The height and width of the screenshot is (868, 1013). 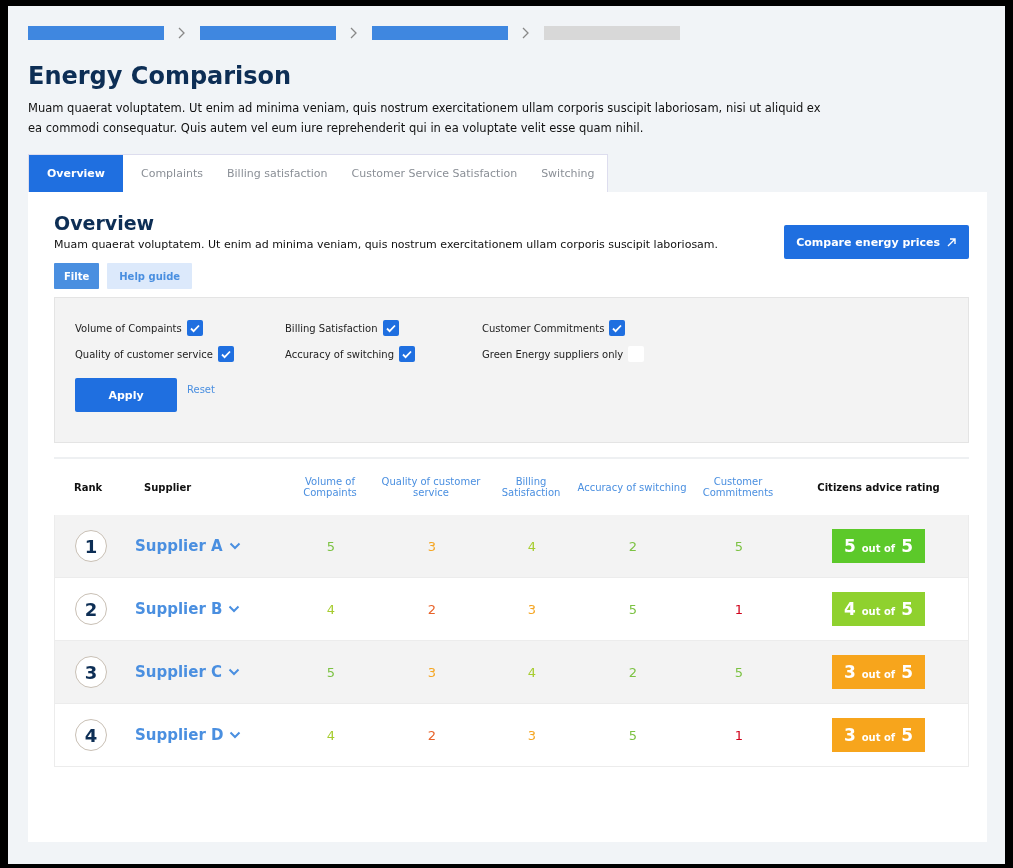 What do you see at coordinates (632, 487) in the screenshot?
I see `column-header: Accuracy of switching` at bounding box center [632, 487].